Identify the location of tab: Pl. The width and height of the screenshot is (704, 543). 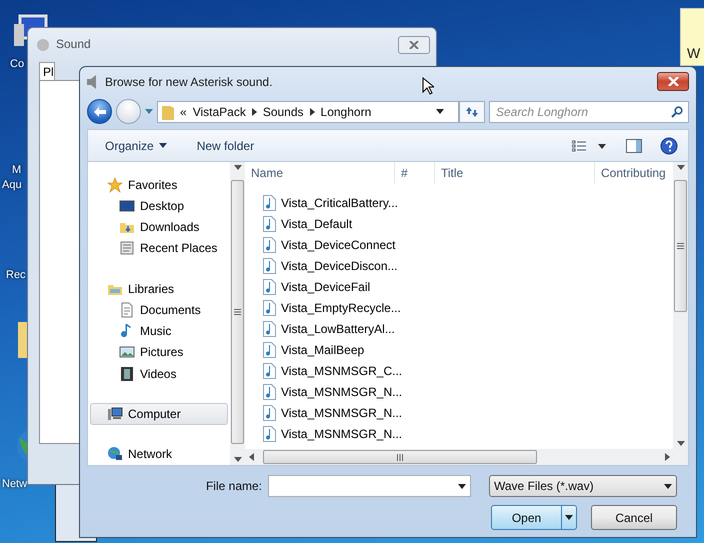
(47, 71).